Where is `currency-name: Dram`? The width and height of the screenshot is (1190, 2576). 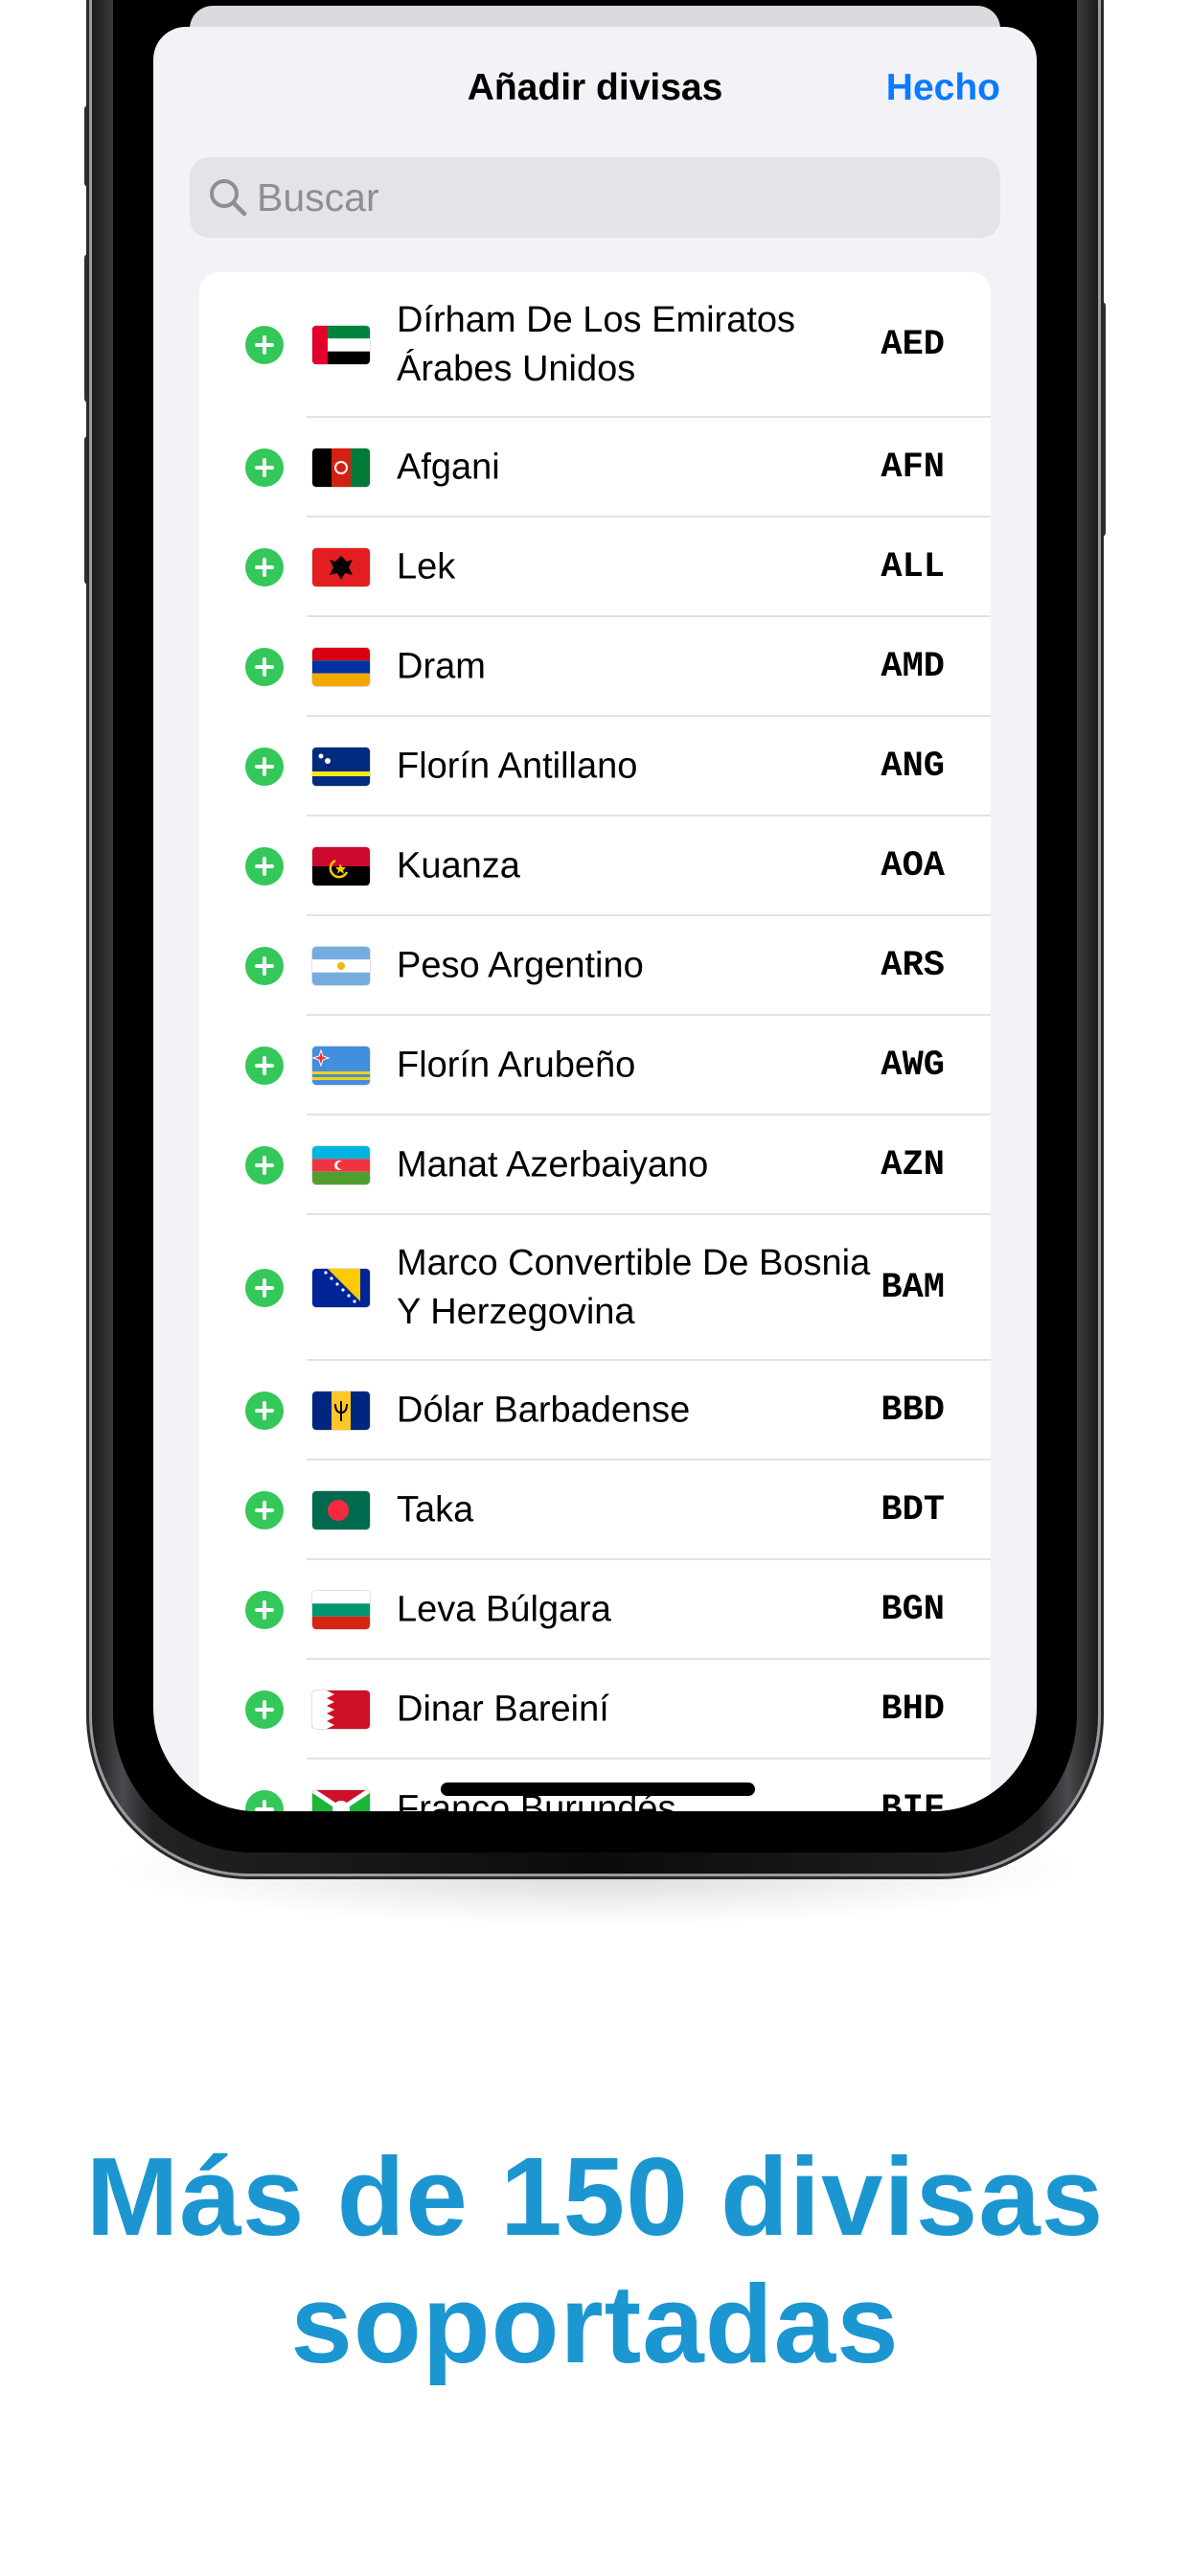
currency-name: Dram is located at coordinates (442, 666).